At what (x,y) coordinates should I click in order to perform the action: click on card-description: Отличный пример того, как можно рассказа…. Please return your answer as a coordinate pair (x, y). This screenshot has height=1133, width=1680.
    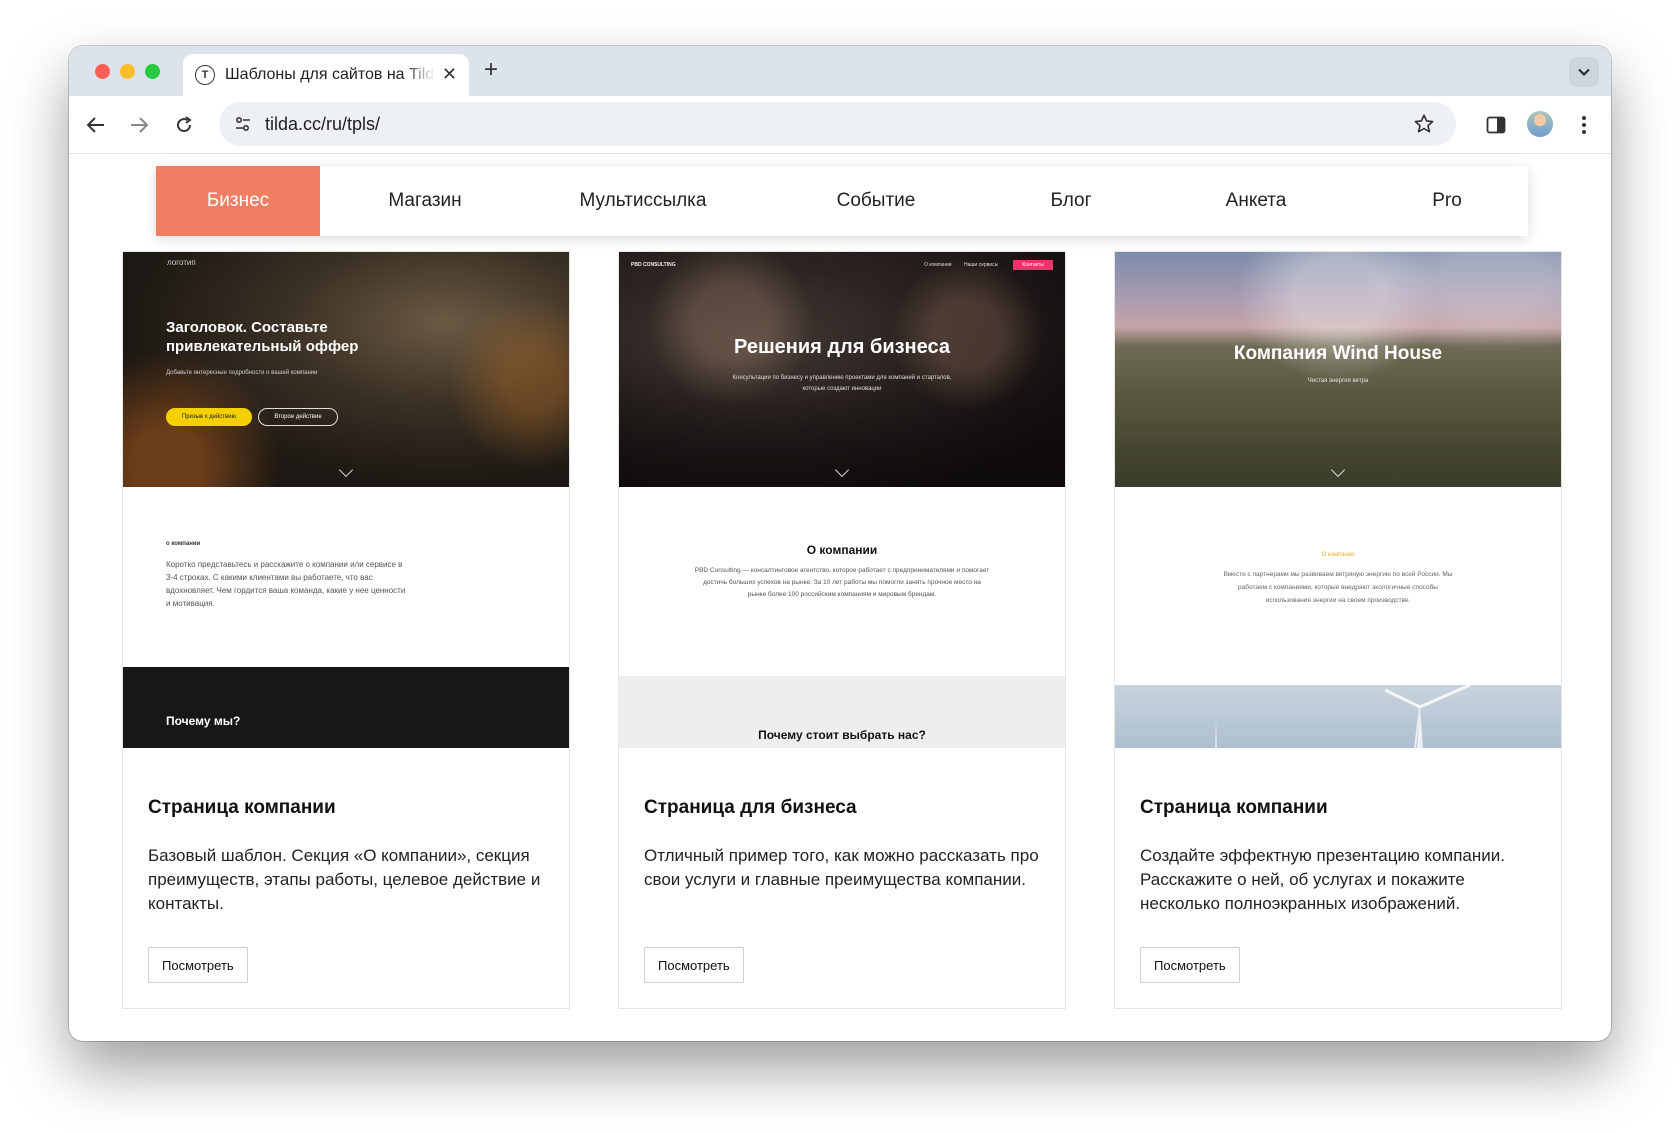
    Looking at the image, I should click on (841, 867).